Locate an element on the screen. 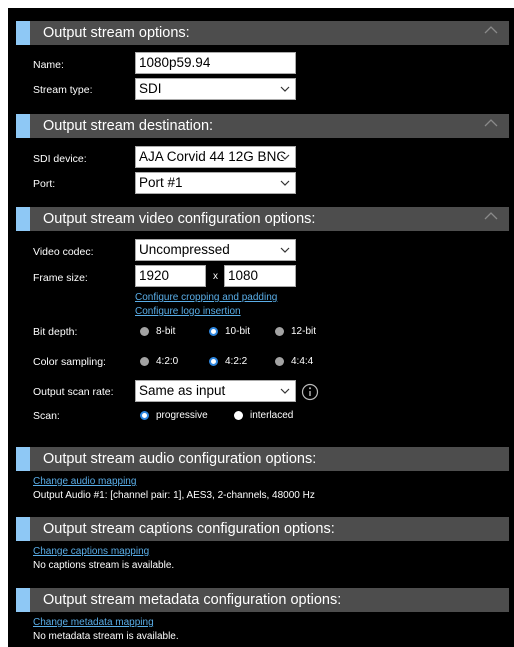 This screenshot has width=514, height=647. output-scan-rate-select: Same as input is located at coordinates (215, 391).